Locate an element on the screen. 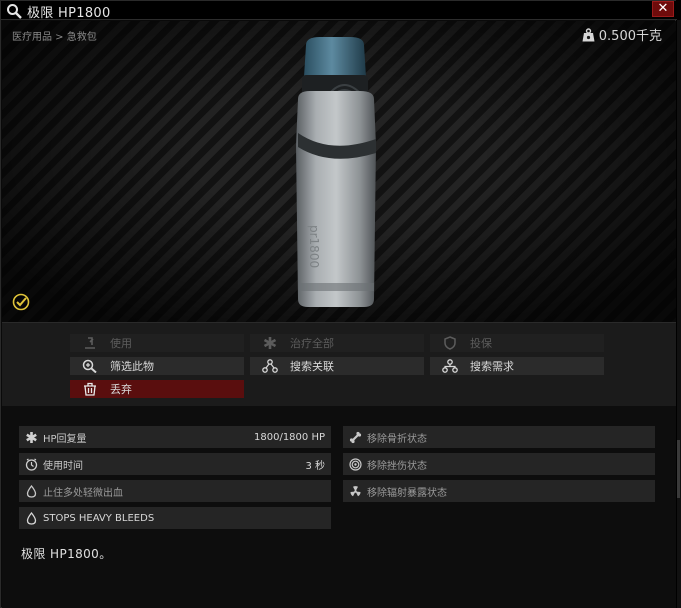 The image size is (681, 608). shield-icon is located at coordinates (450, 343).